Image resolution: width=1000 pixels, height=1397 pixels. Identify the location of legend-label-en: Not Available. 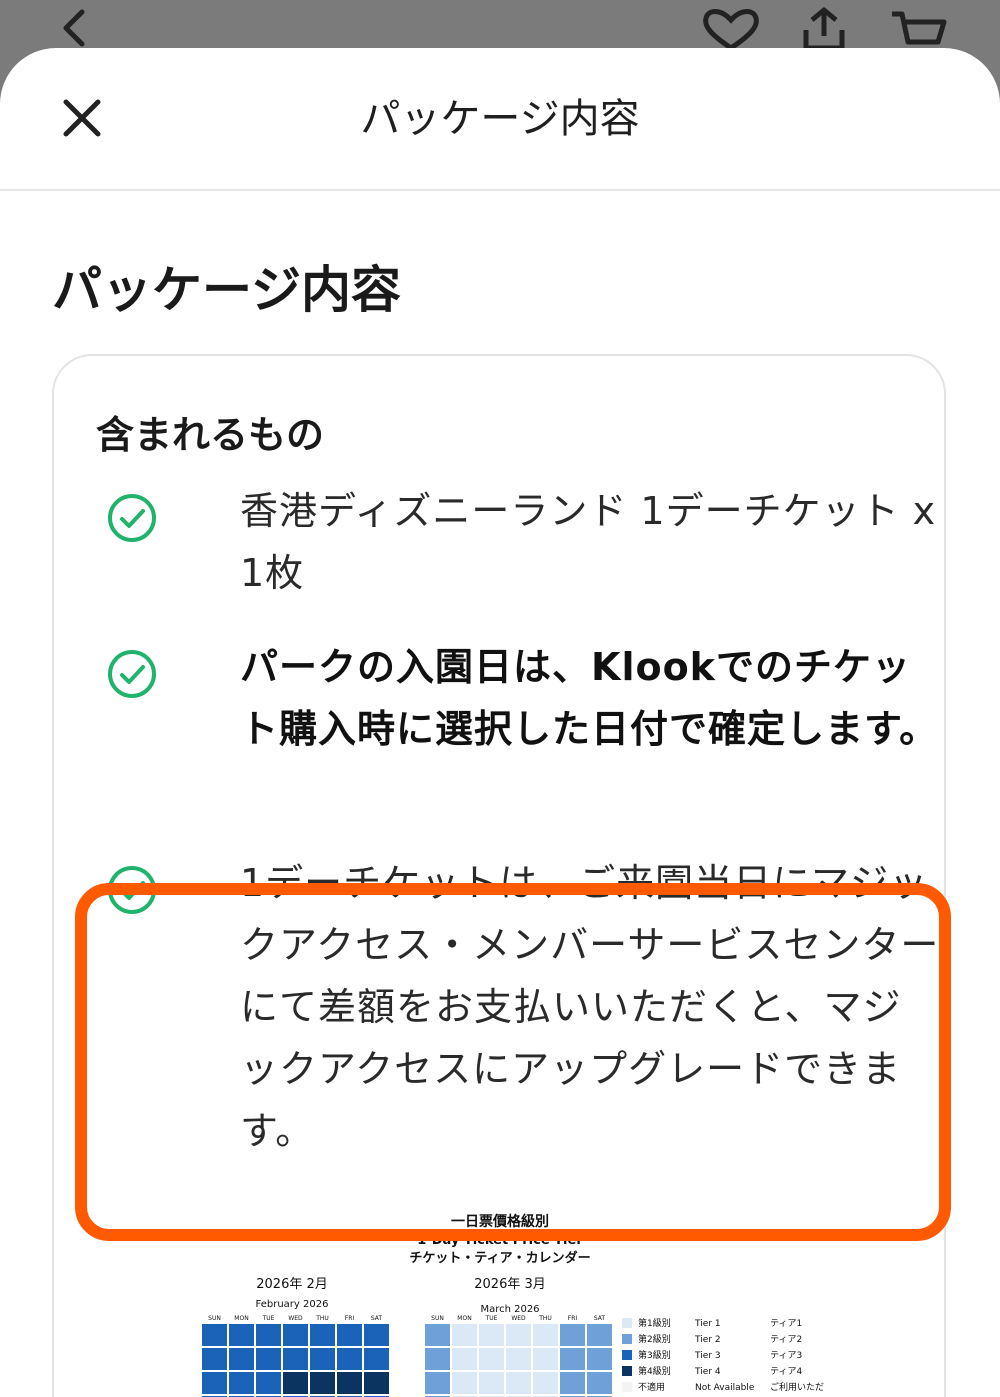
(725, 1388).